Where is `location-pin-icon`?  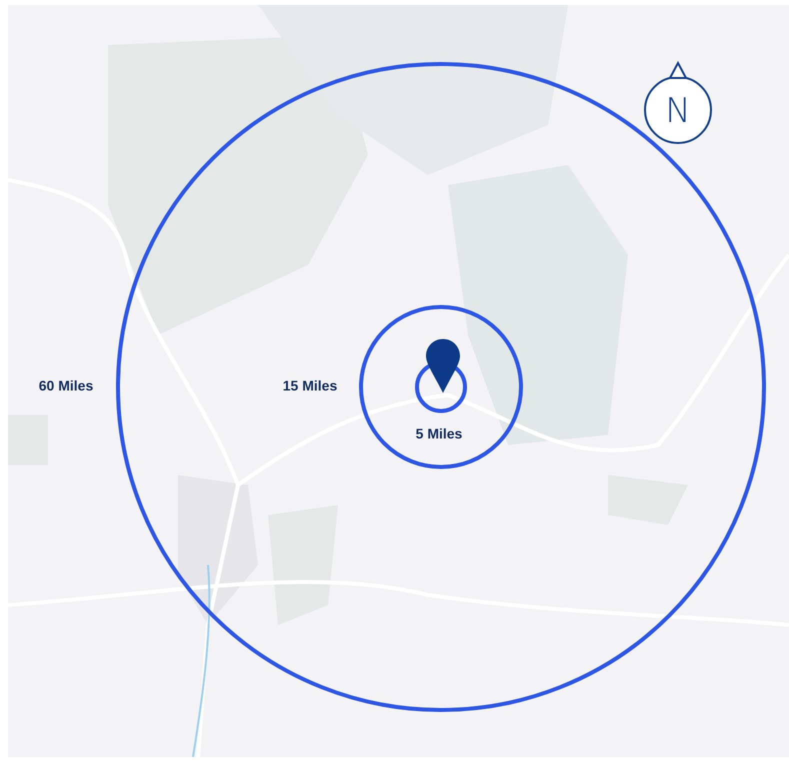 location-pin-icon is located at coordinates (443, 366).